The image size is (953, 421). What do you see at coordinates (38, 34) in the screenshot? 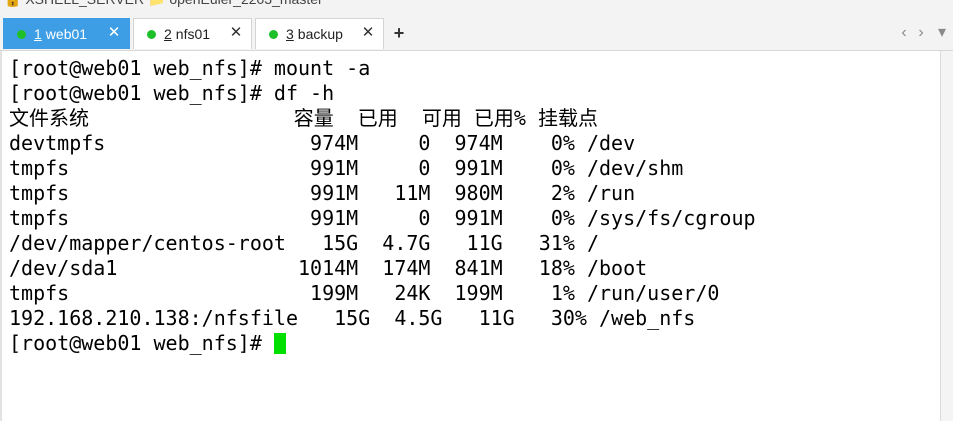
I see `tab-number: 1` at bounding box center [38, 34].